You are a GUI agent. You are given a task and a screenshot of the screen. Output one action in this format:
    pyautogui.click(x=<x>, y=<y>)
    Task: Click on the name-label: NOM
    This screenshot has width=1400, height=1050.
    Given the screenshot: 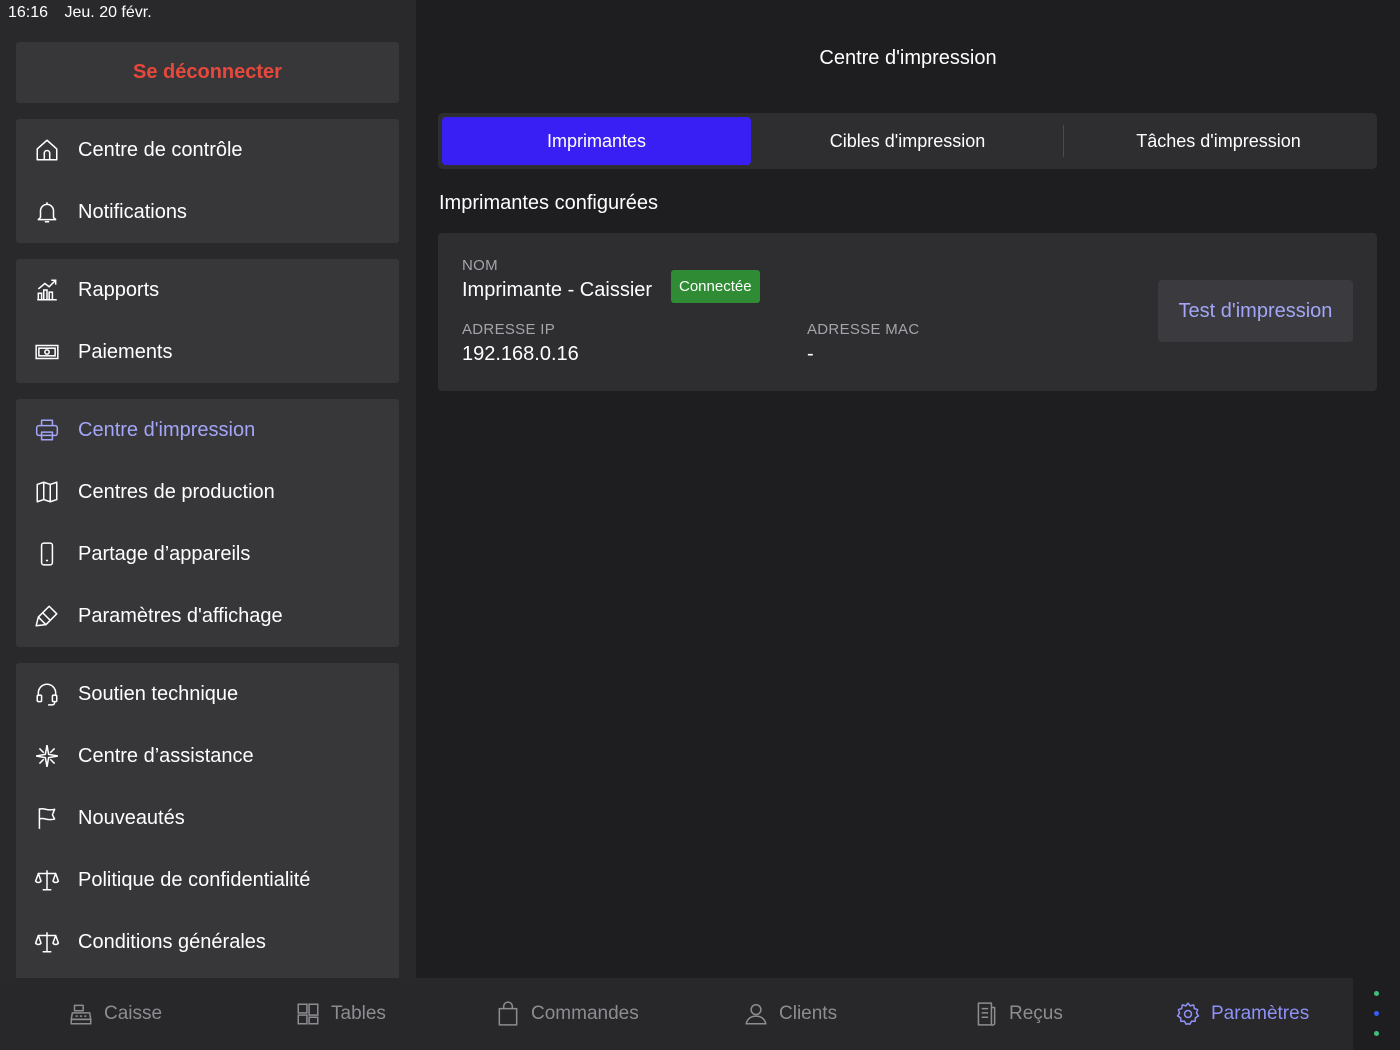 What is the action you would take?
    pyautogui.click(x=480, y=265)
    